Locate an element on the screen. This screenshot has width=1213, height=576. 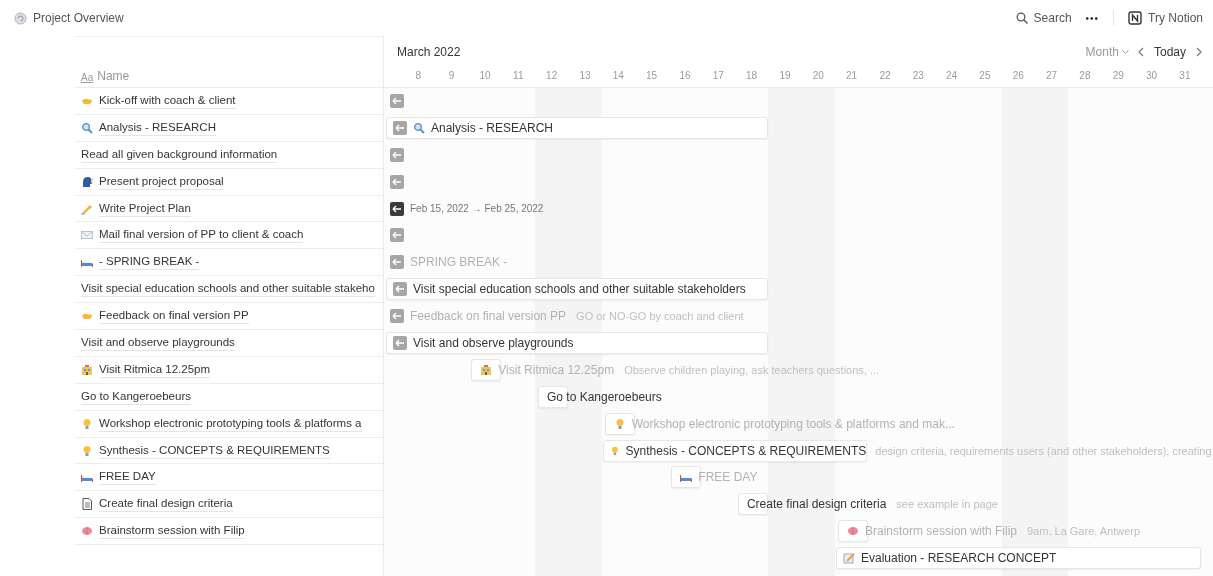
search-link: Search is located at coordinates (1052, 18).